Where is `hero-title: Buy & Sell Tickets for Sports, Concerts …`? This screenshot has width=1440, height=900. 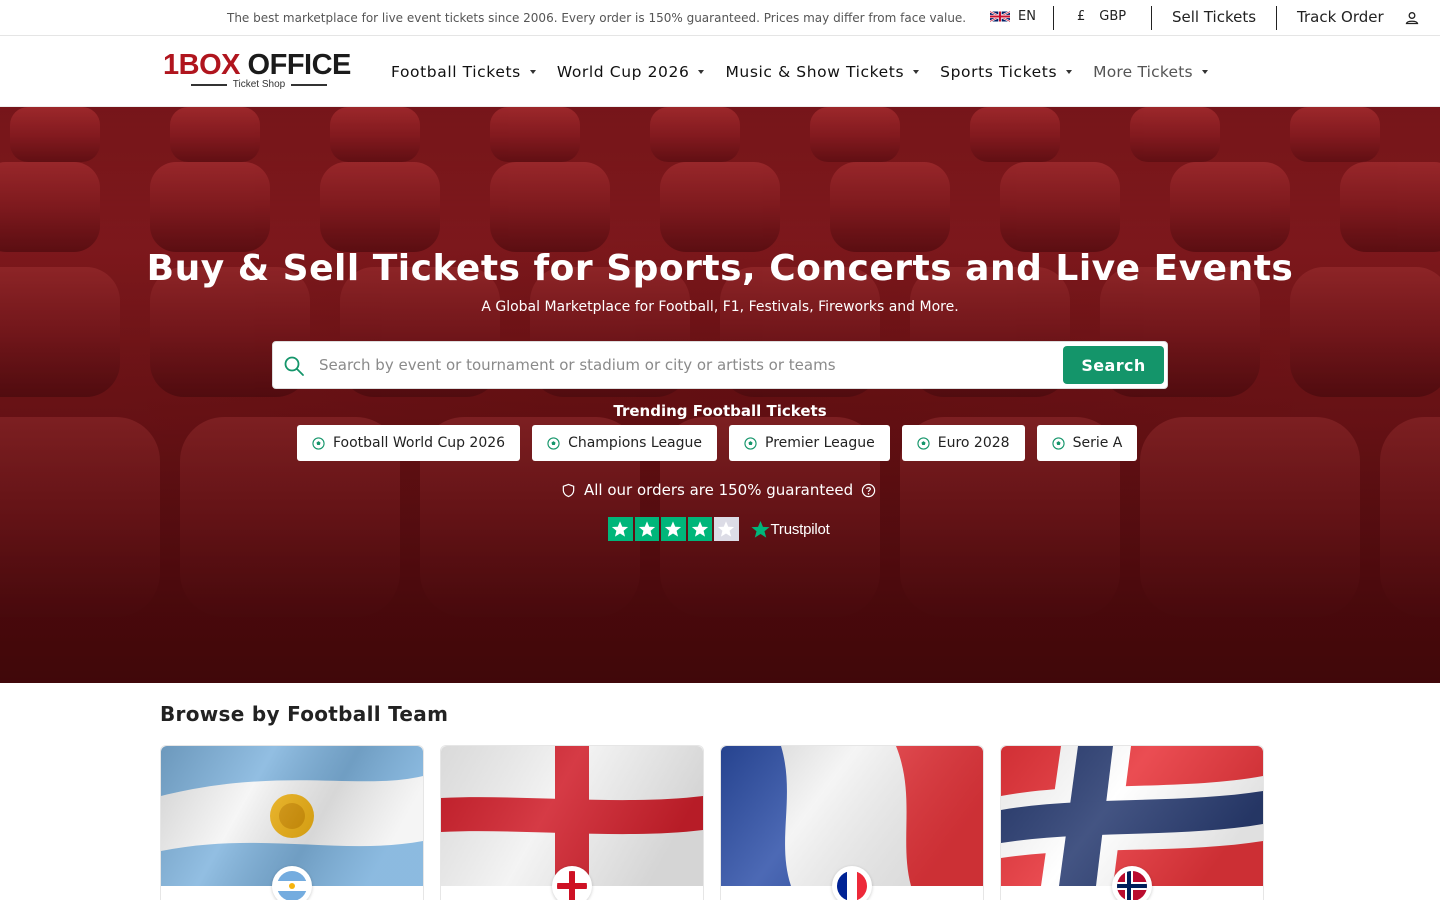 hero-title: Buy & Sell Tickets for Sports, Concerts … is located at coordinates (720, 268).